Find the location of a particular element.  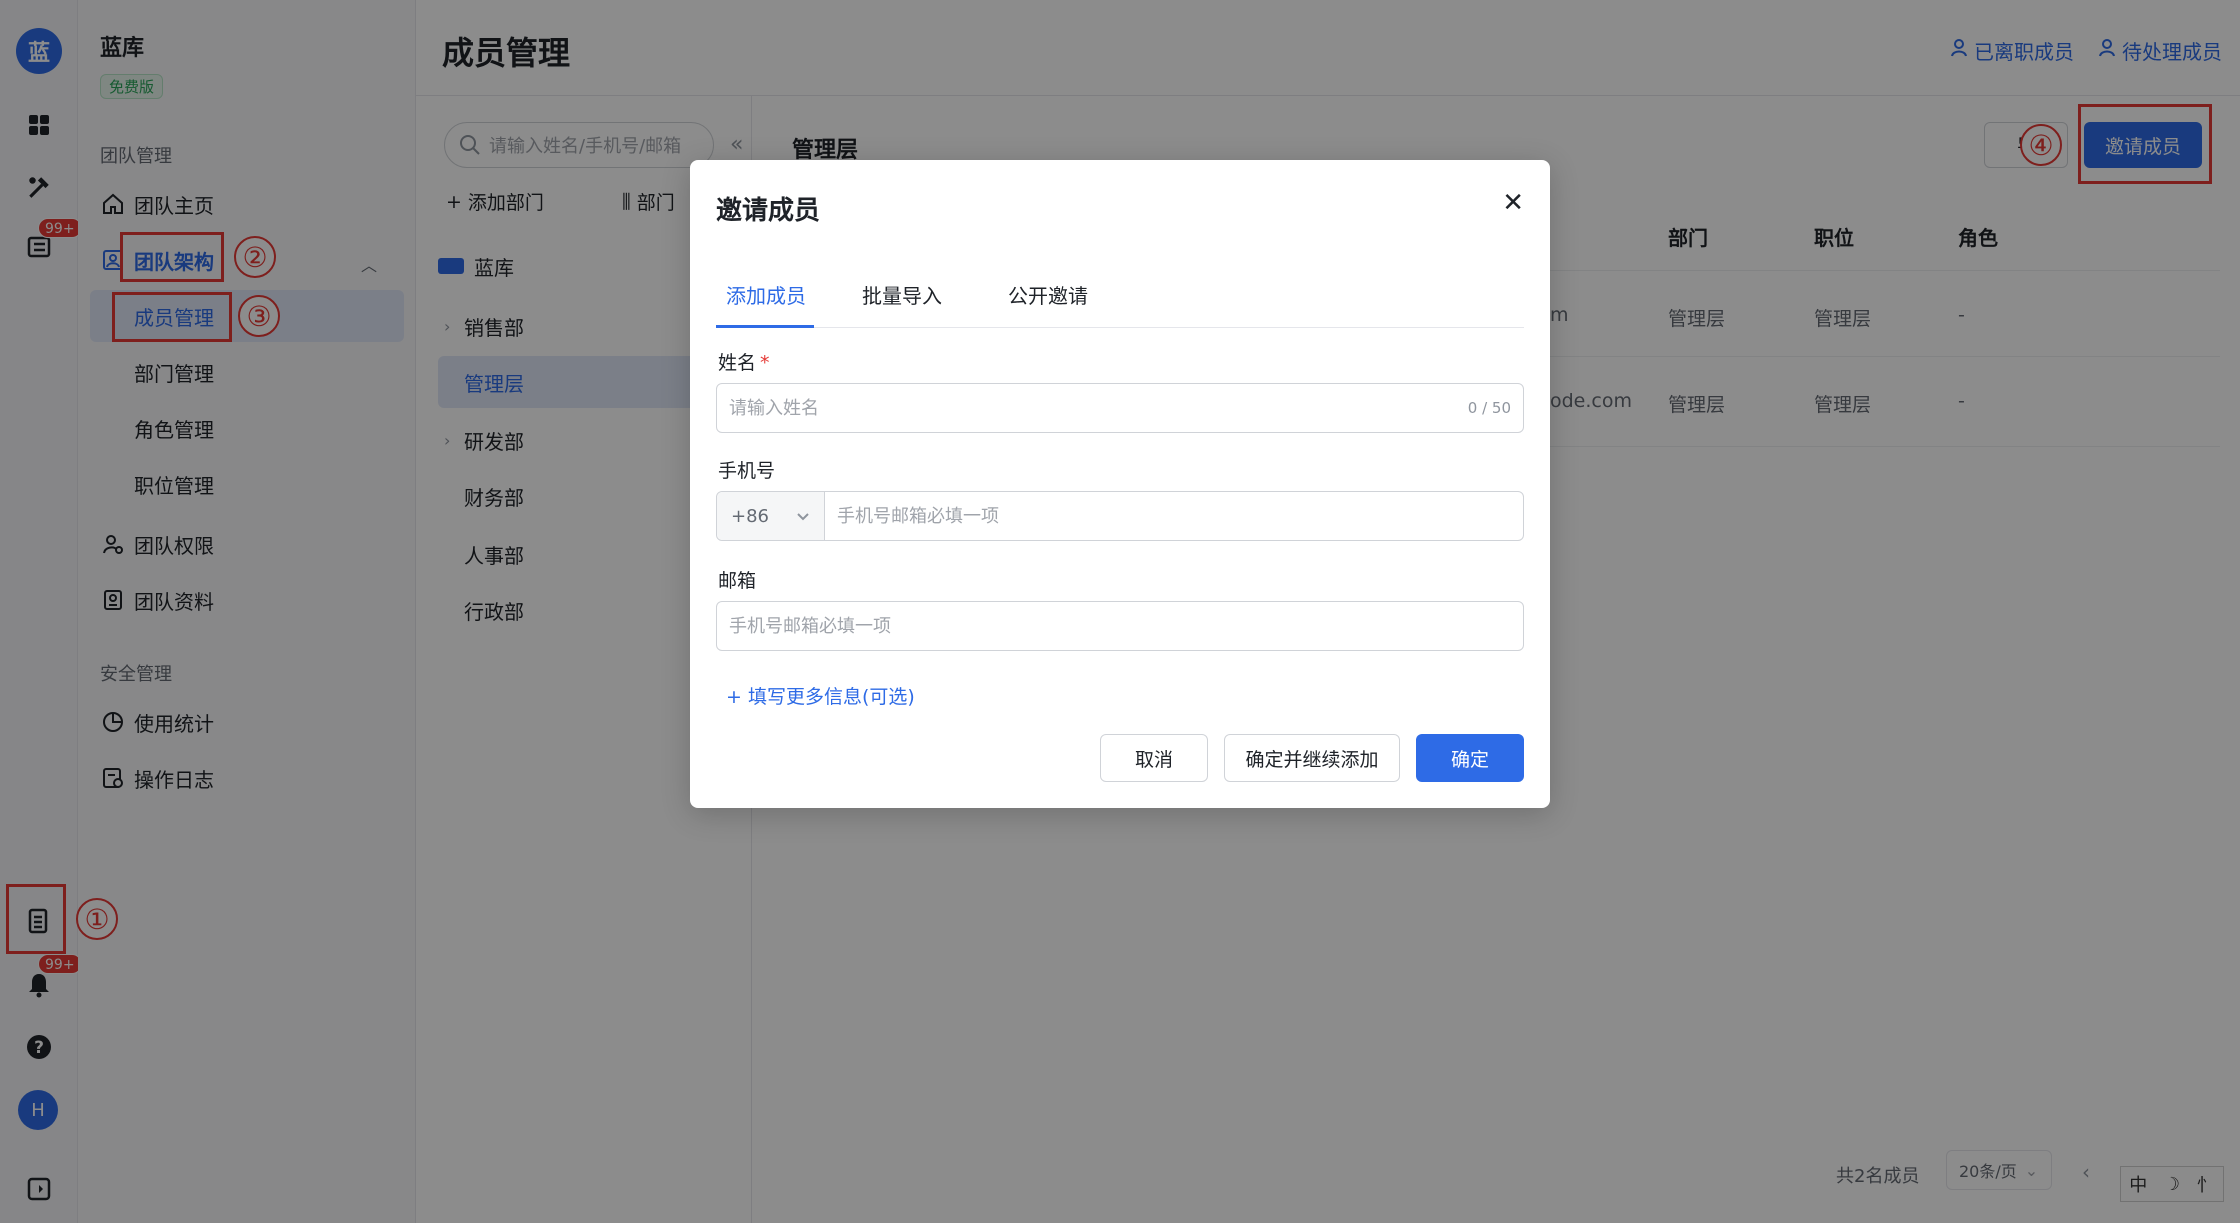

email-field is located at coordinates (1120, 626).